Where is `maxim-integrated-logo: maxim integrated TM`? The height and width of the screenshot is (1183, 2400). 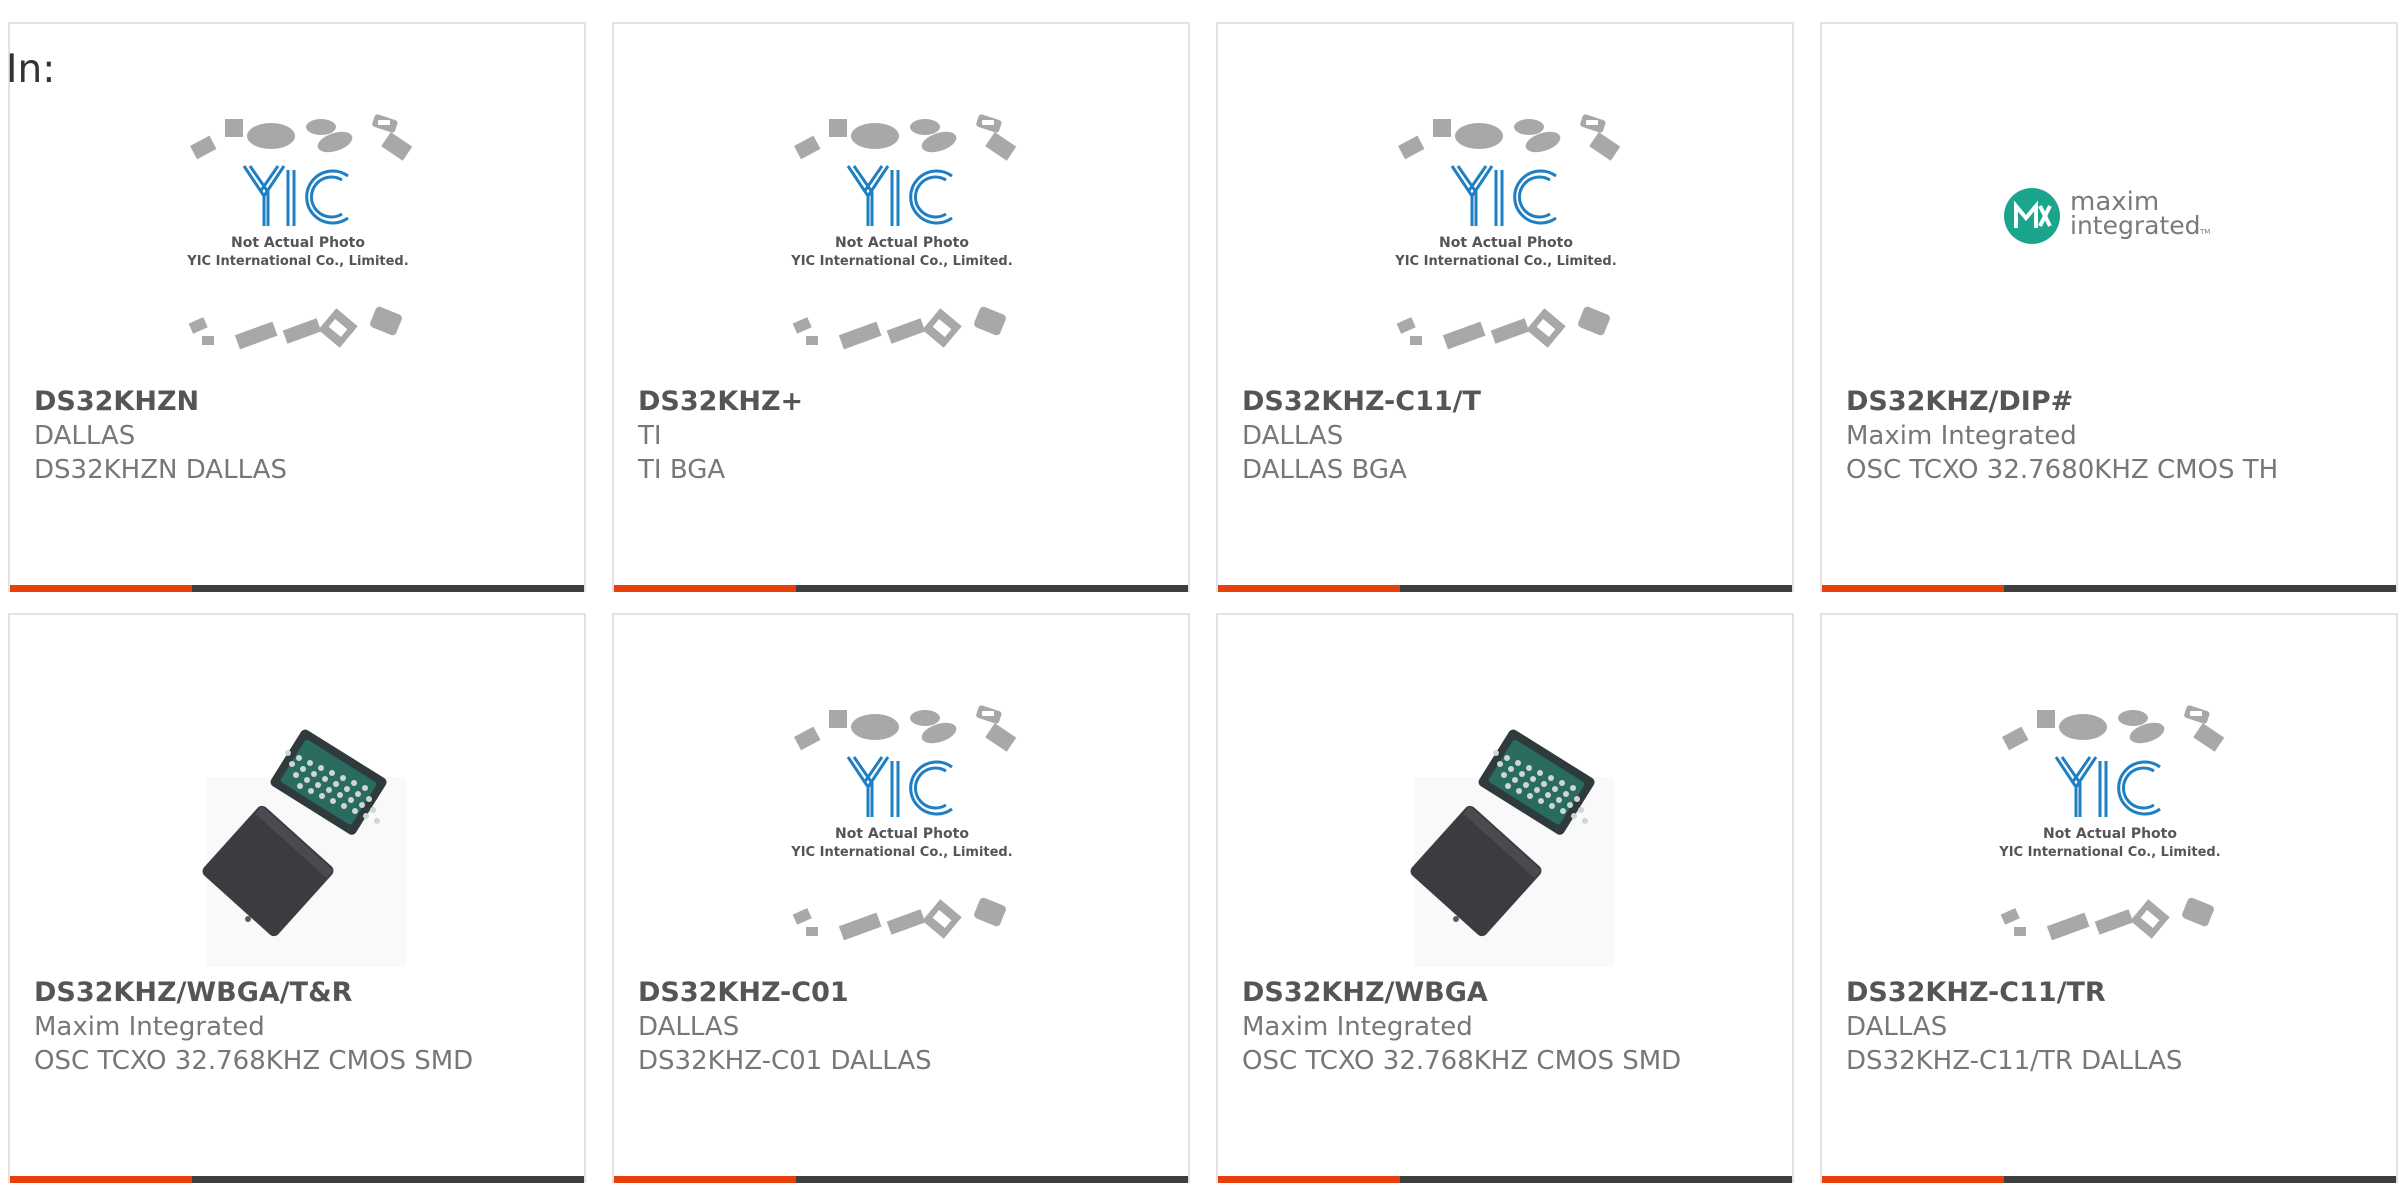 maxim-integrated-logo: maxim integrated TM is located at coordinates (2107, 215).